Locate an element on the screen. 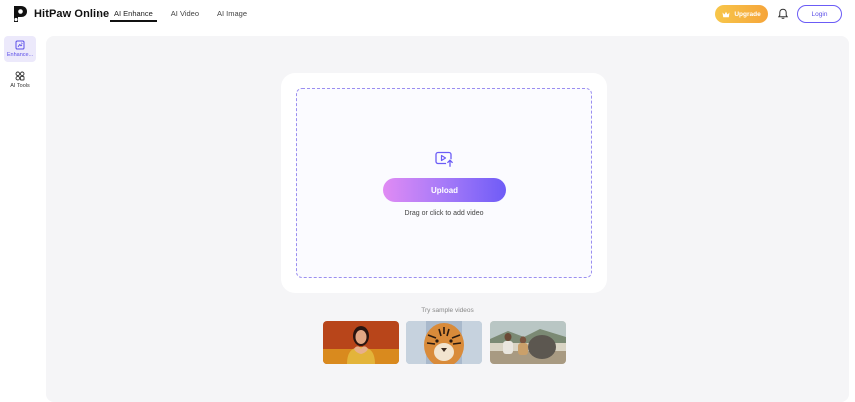 This screenshot has height=402, width=855. nav-ai-video: AI Video is located at coordinates (185, 15).